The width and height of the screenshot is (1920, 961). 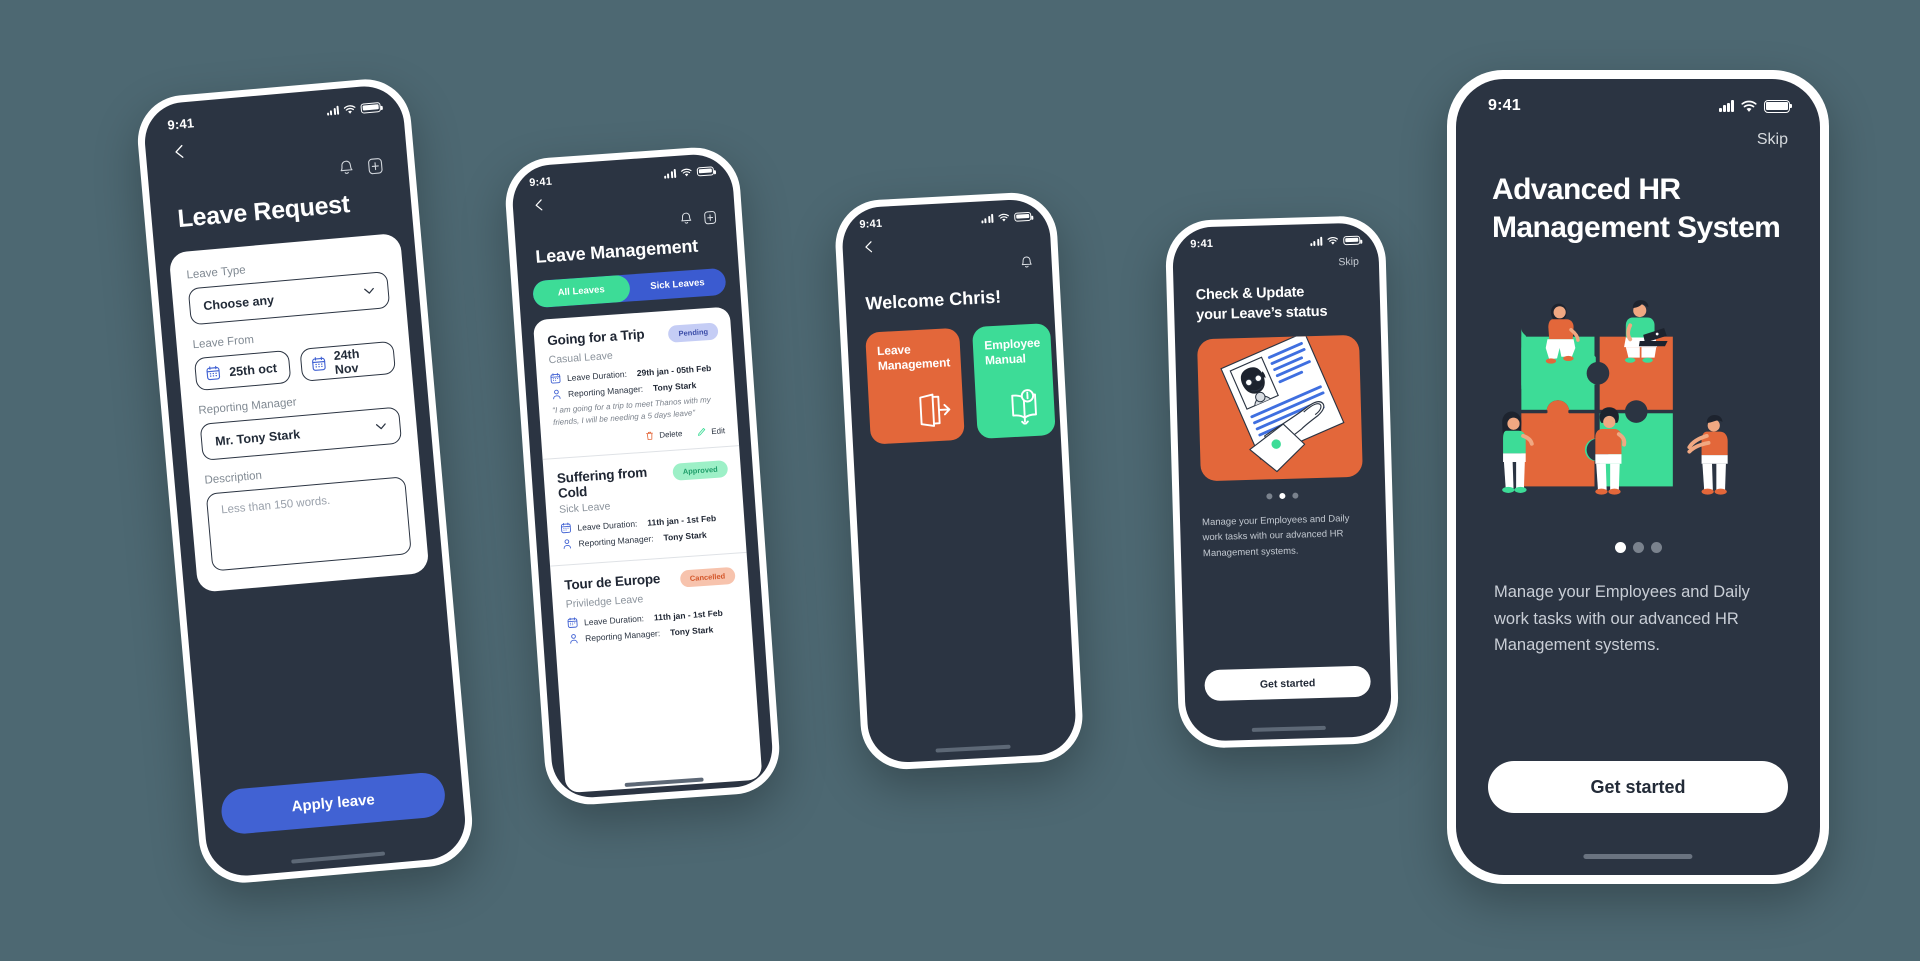 I want to click on tile-label: Employee Manual, so click(x=1012, y=351).